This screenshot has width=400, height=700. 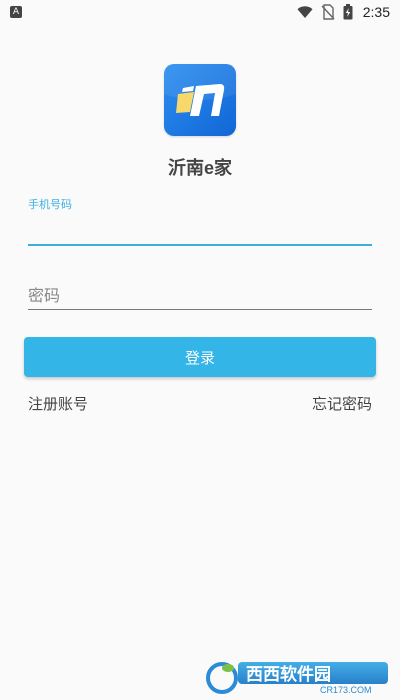 I want to click on register-link: 注册账号, so click(x=58, y=403).